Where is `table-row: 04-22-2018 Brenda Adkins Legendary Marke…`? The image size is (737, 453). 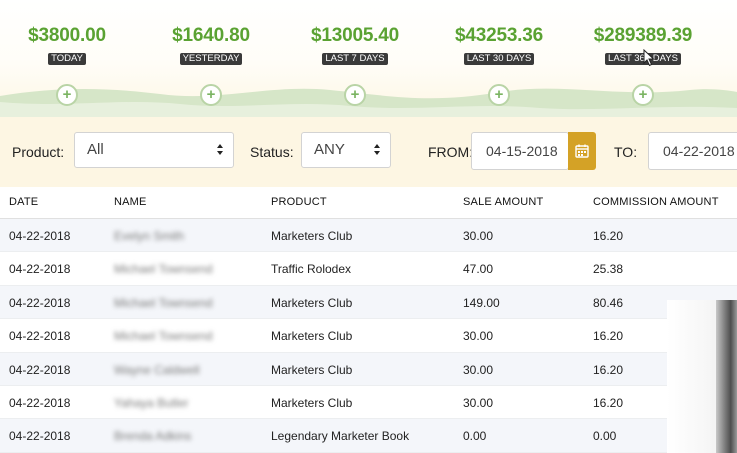 table-row: 04-22-2018 Brenda Adkins Legendary Marke… is located at coordinates (368, 436).